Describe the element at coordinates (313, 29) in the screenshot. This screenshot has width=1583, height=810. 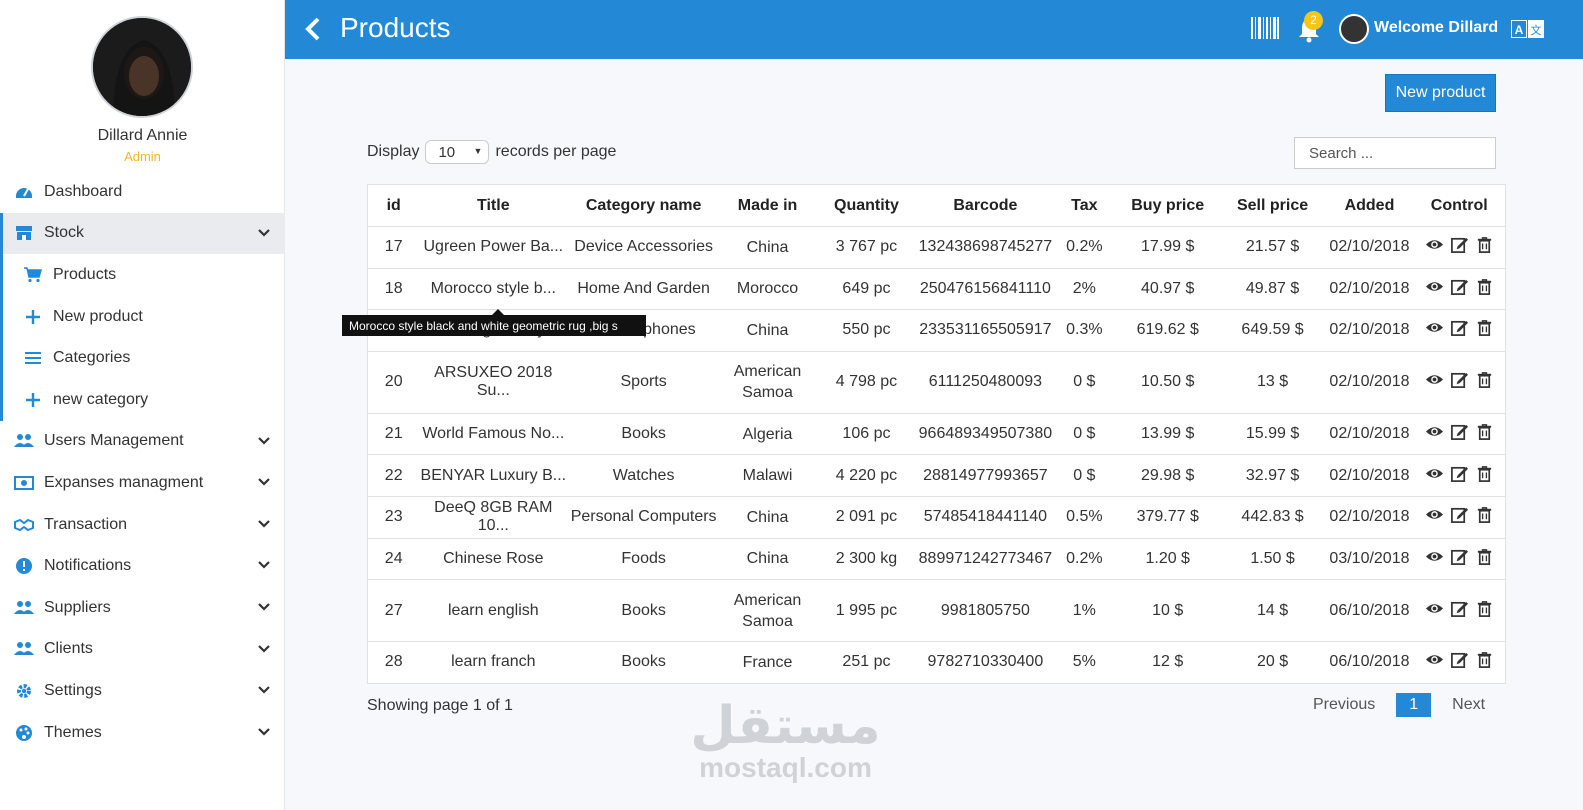
I see `back-icon` at that location.